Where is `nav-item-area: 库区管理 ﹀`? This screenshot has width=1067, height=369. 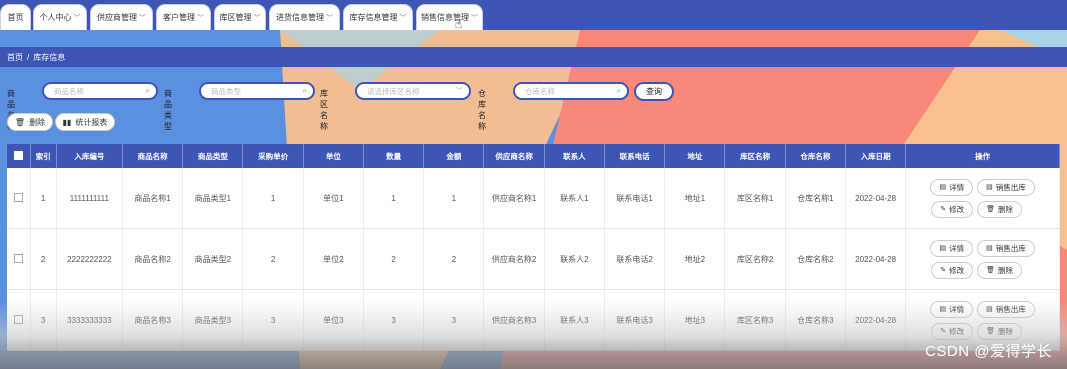 nav-item-area: 库区管理 ﹀ is located at coordinates (240, 17).